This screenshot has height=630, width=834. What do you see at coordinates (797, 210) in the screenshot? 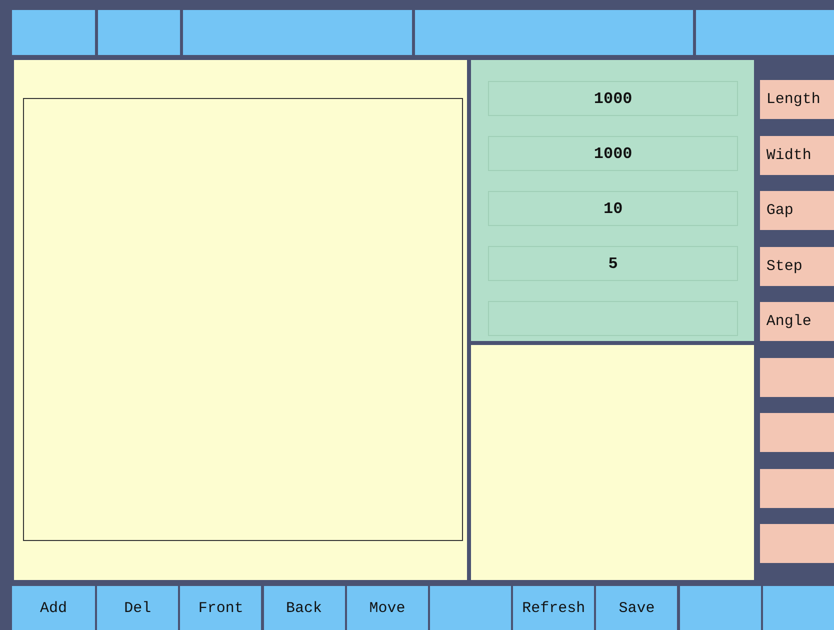
I see `parameter-button: Gap` at bounding box center [797, 210].